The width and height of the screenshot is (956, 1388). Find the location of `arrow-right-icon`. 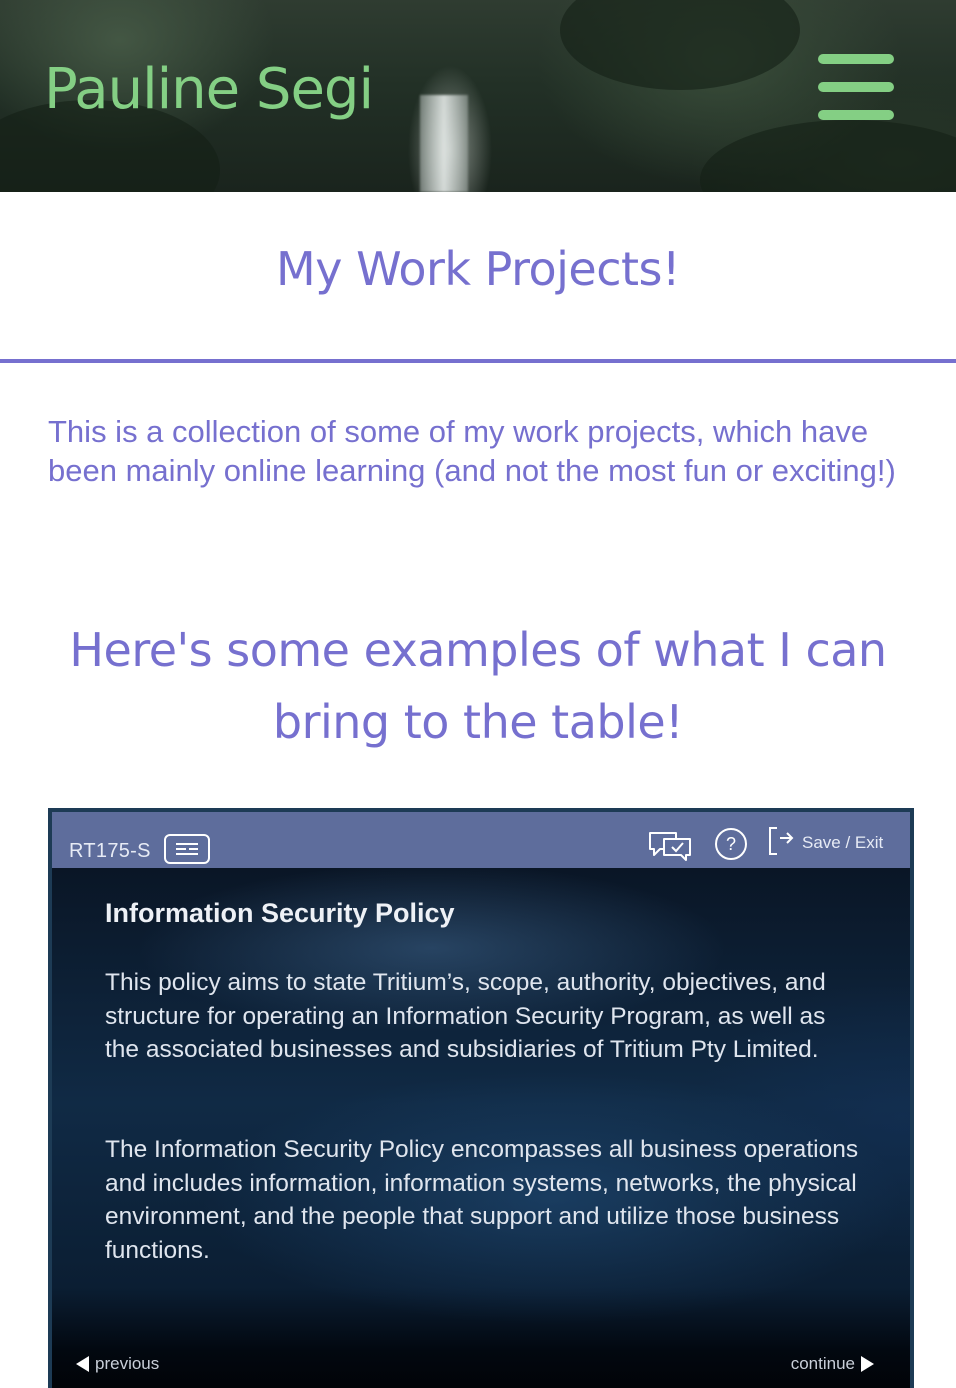

arrow-right-icon is located at coordinates (867, 1364).